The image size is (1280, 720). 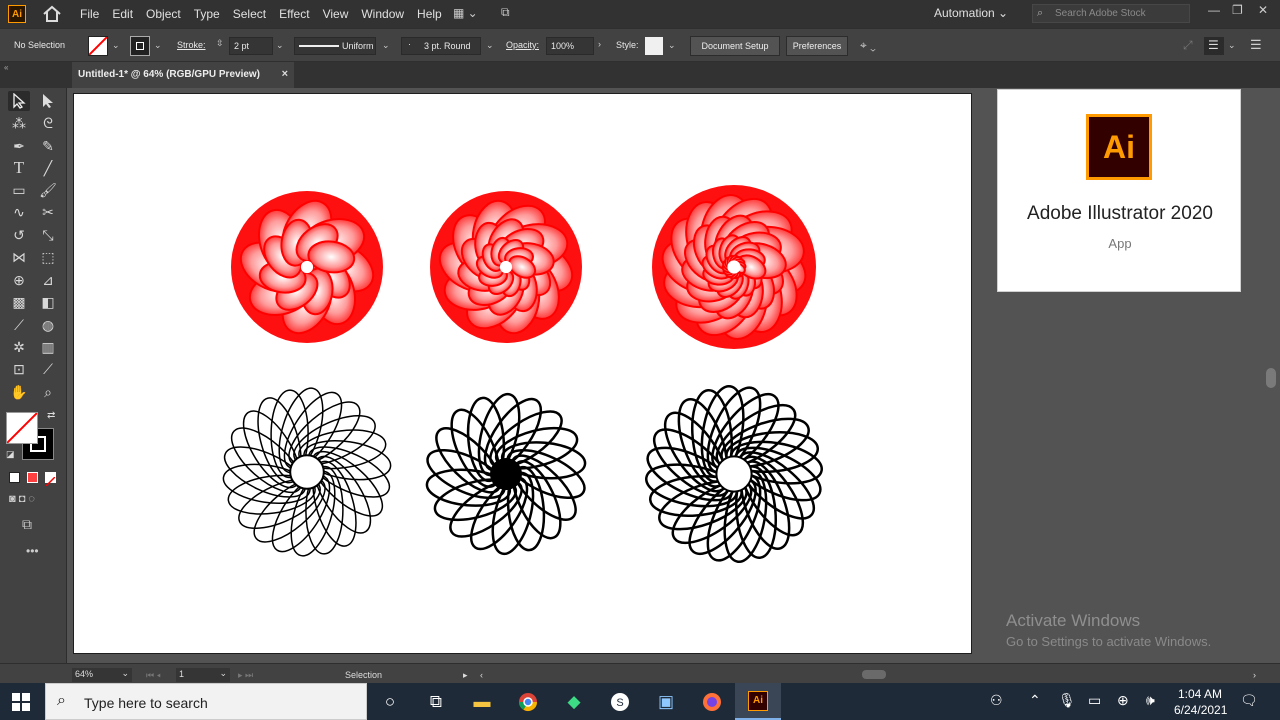 I want to click on zoom-tool-icon: ⌕, so click(x=48, y=392).